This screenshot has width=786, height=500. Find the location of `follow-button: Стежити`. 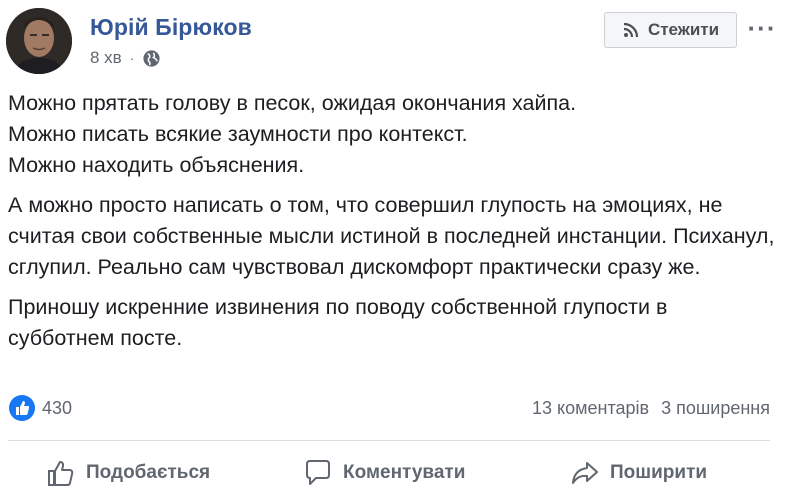

follow-button: Стежити is located at coordinates (670, 30).